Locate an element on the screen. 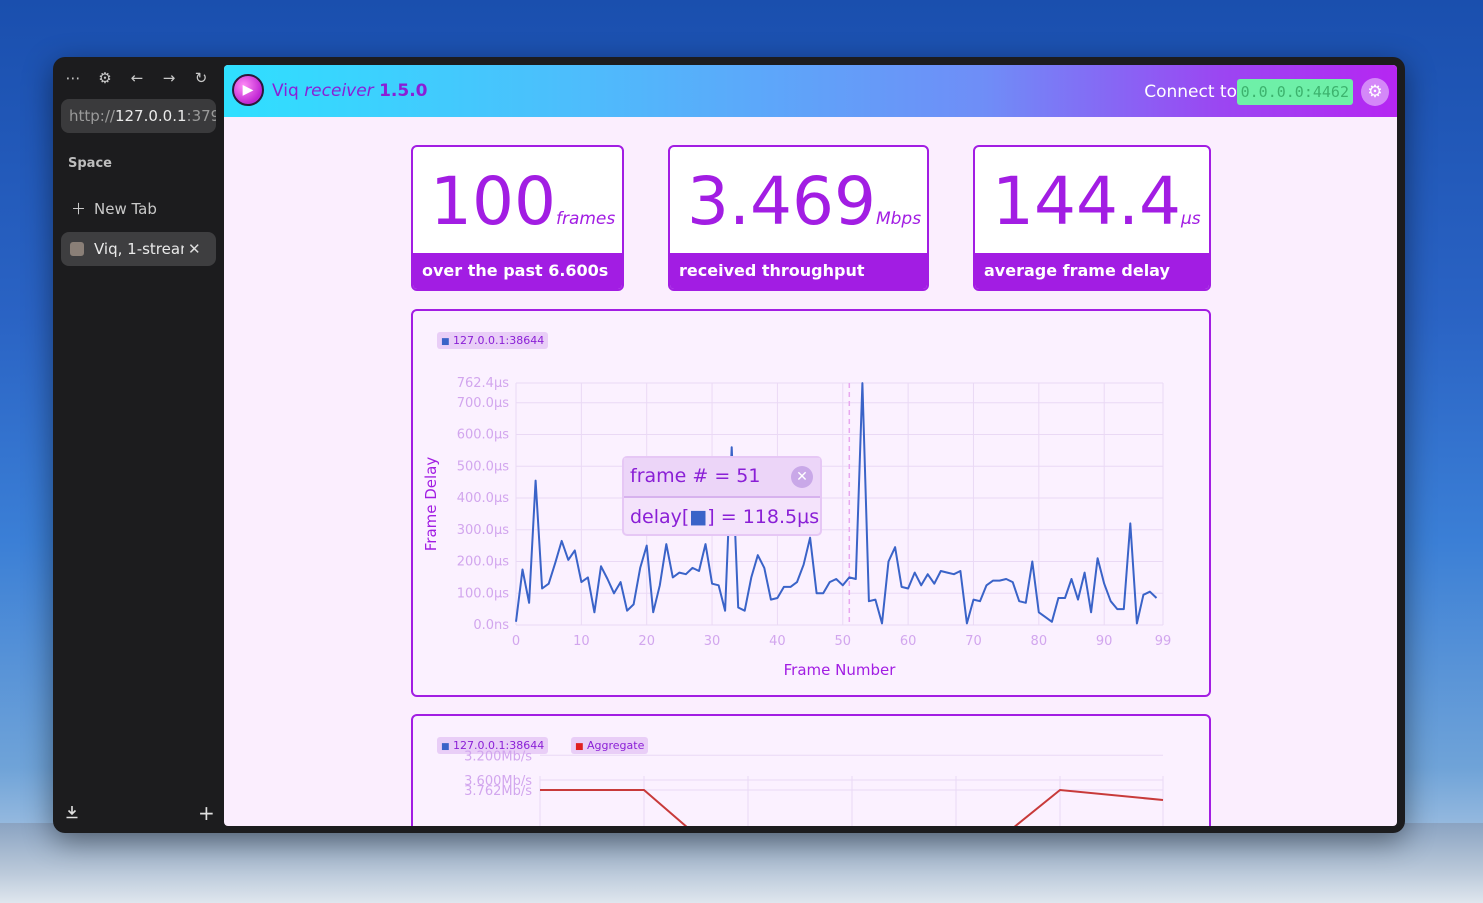 The height and width of the screenshot is (903, 1483). nav-toolbar: ⋯ ⚙ ← → ↻ is located at coordinates (137, 78).